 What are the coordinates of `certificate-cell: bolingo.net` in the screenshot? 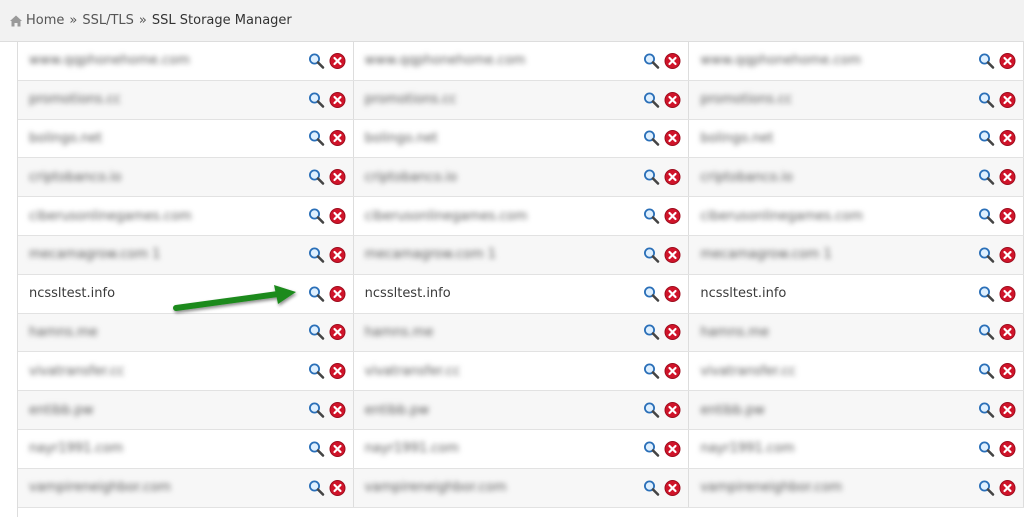 It's located at (522, 138).